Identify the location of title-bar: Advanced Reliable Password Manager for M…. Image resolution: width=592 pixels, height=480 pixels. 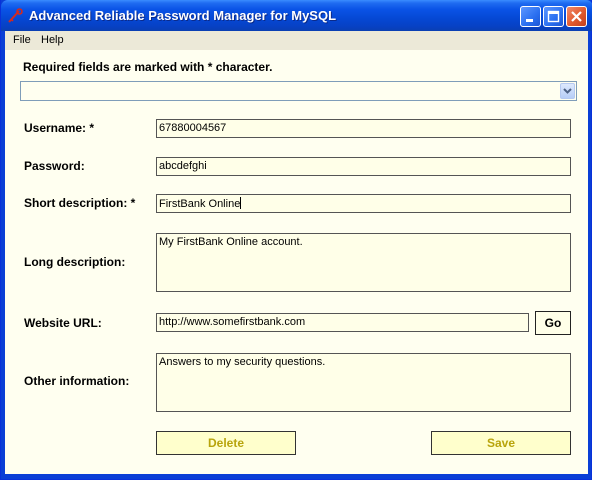
(296, 15).